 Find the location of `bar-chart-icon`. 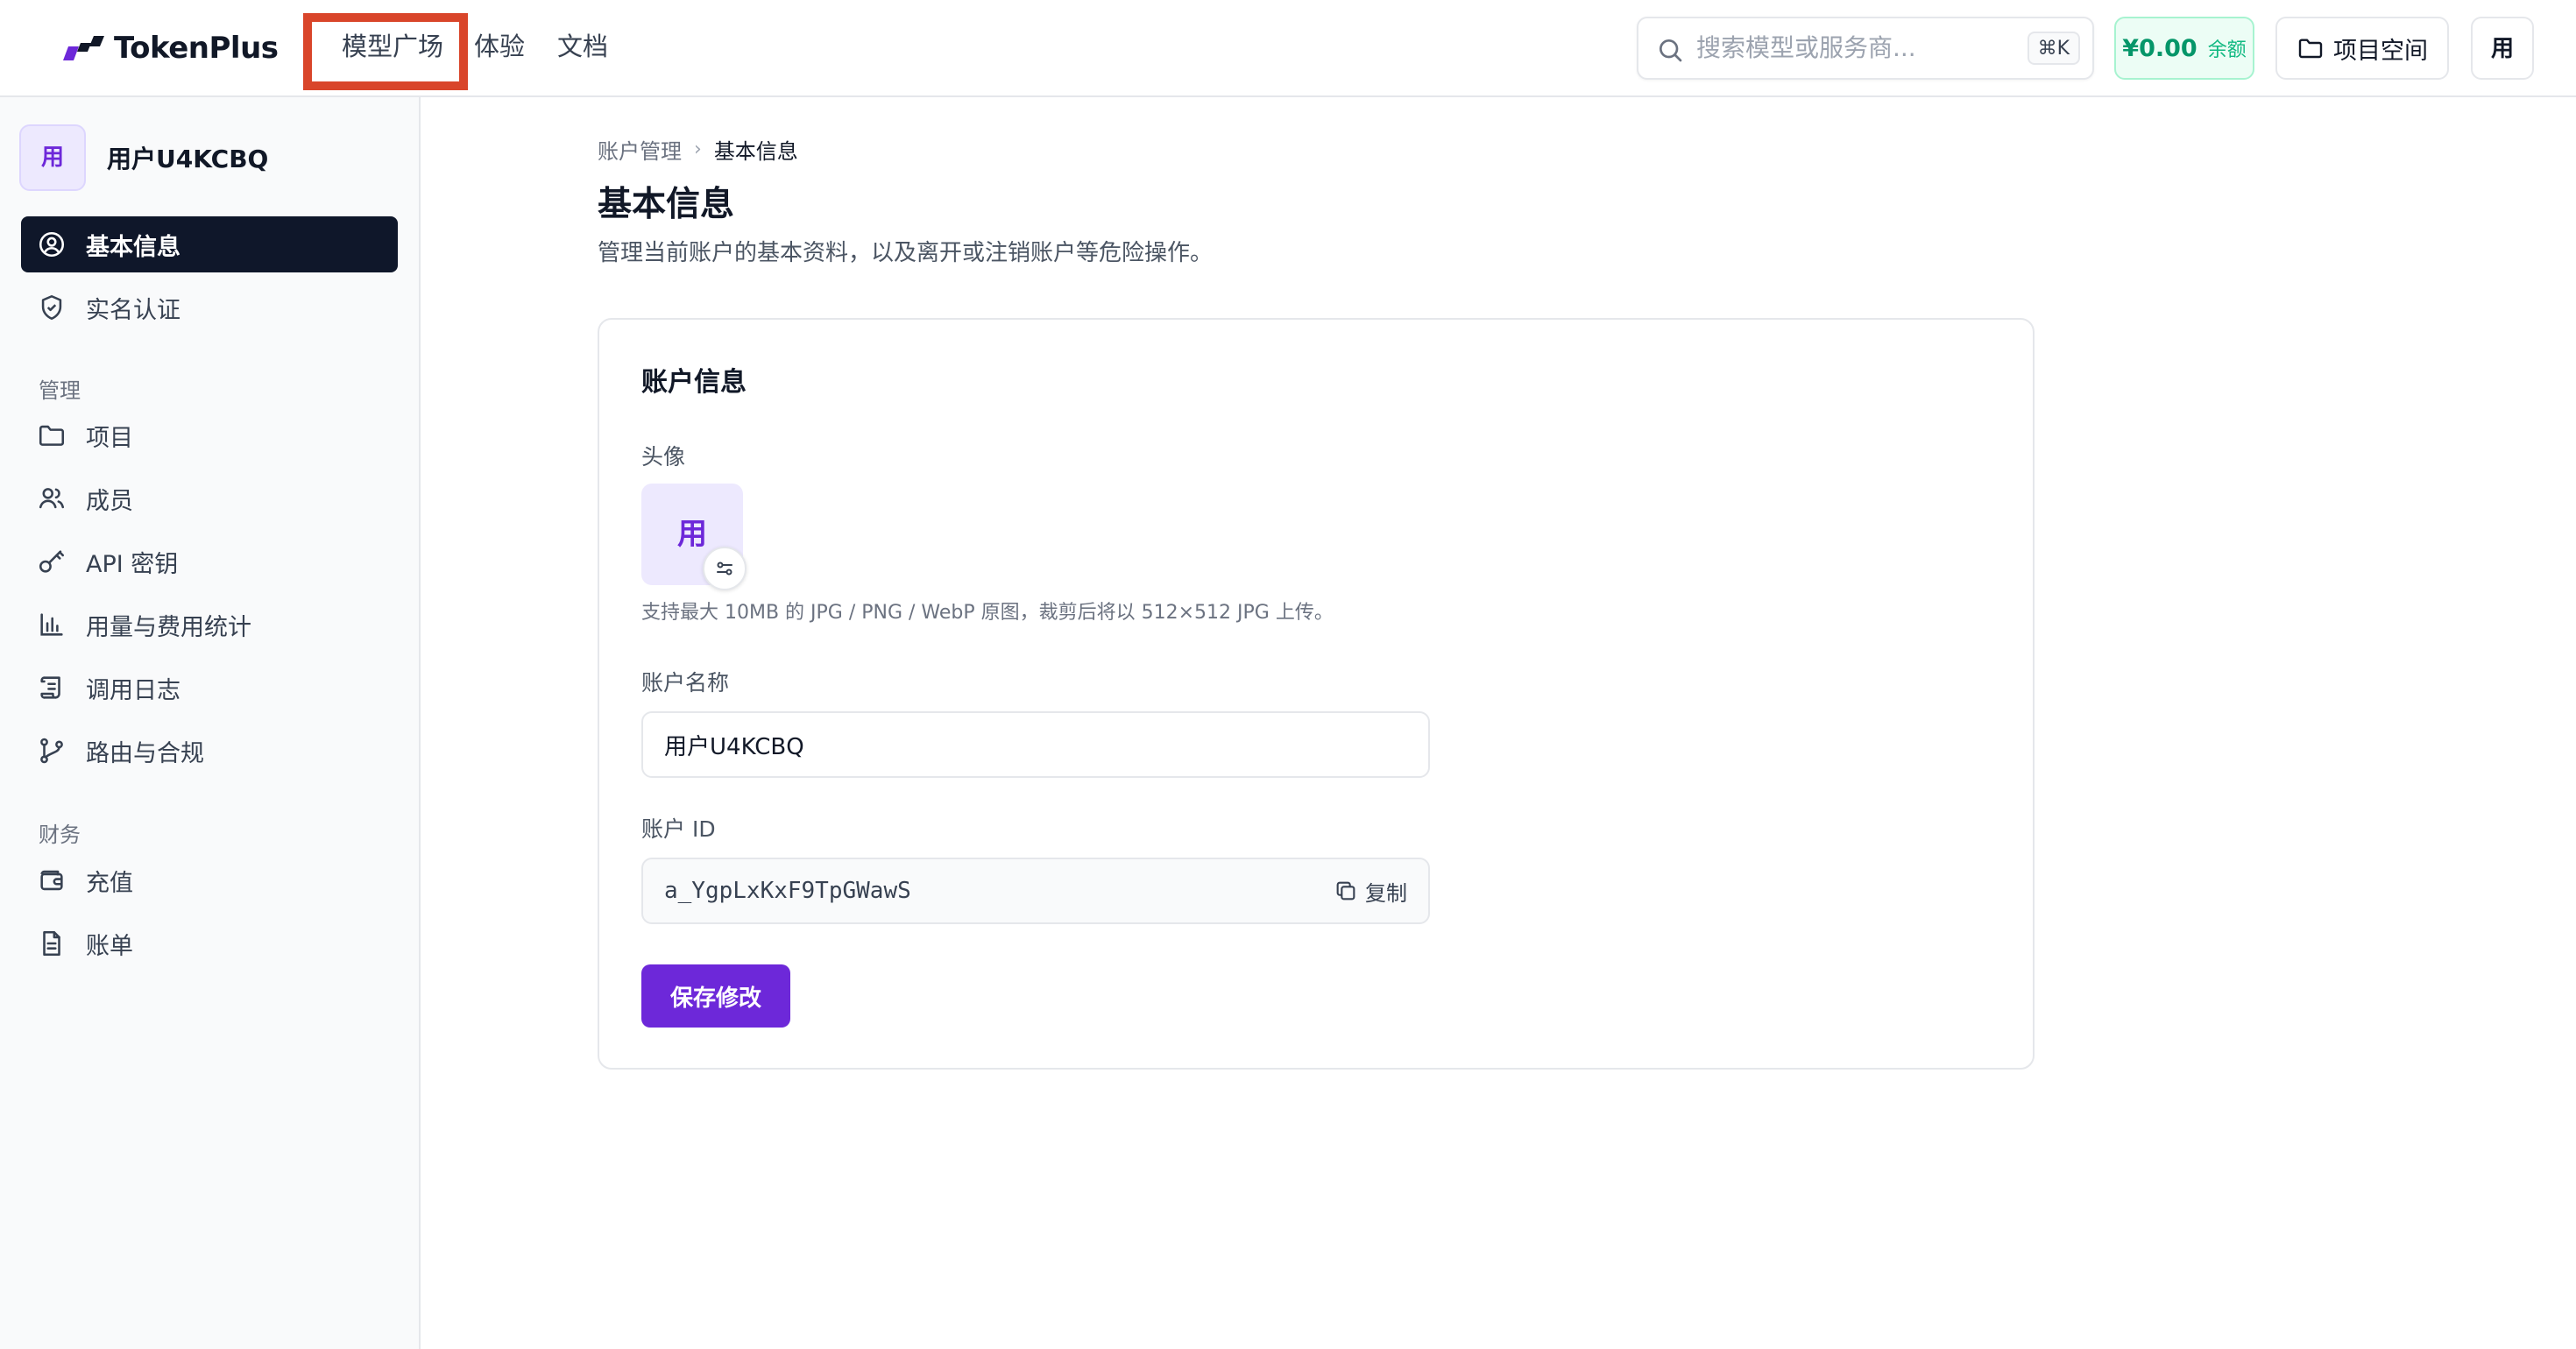

bar-chart-icon is located at coordinates (51, 624).